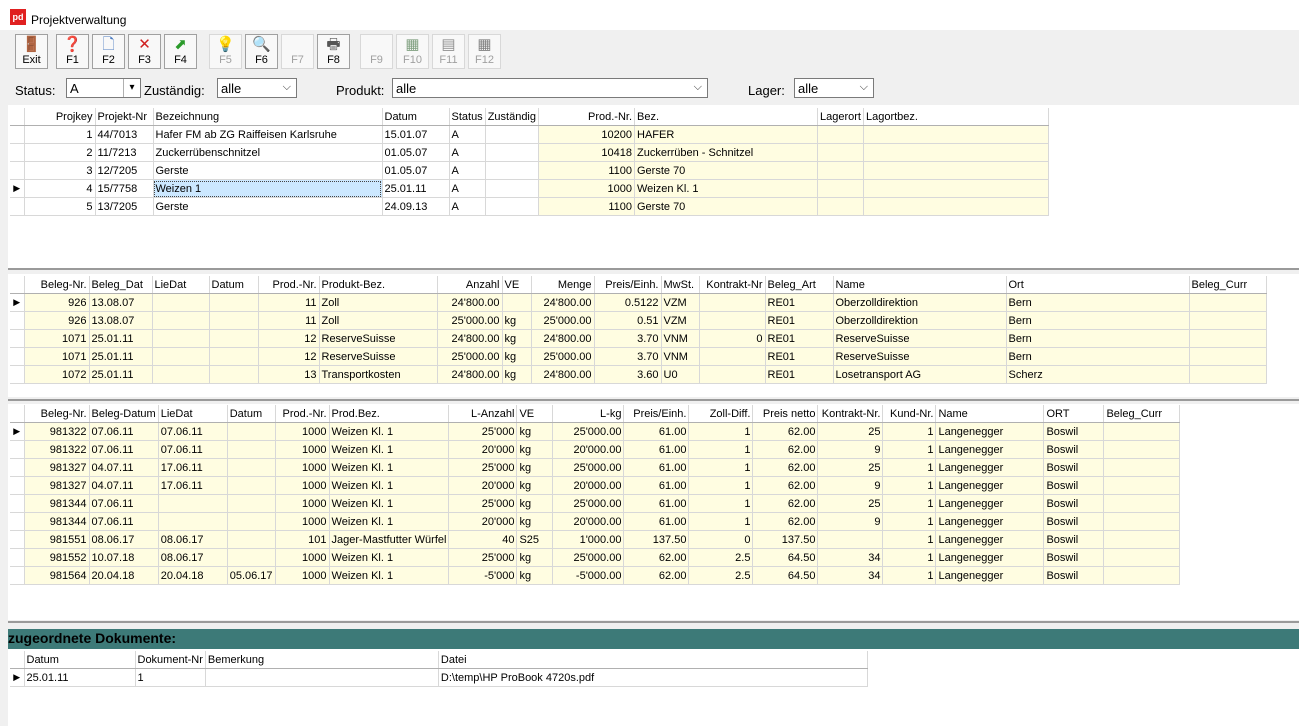 The height and width of the screenshot is (726, 1299). I want to click on table-cell: 137.50, so click(785, 539).